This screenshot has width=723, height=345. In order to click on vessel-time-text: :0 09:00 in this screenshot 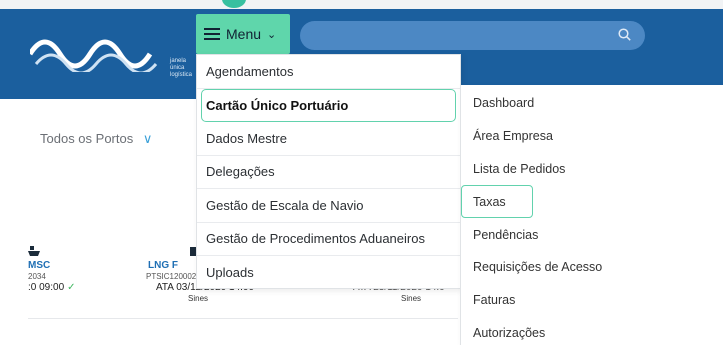, I will do `click(46, 287)`.